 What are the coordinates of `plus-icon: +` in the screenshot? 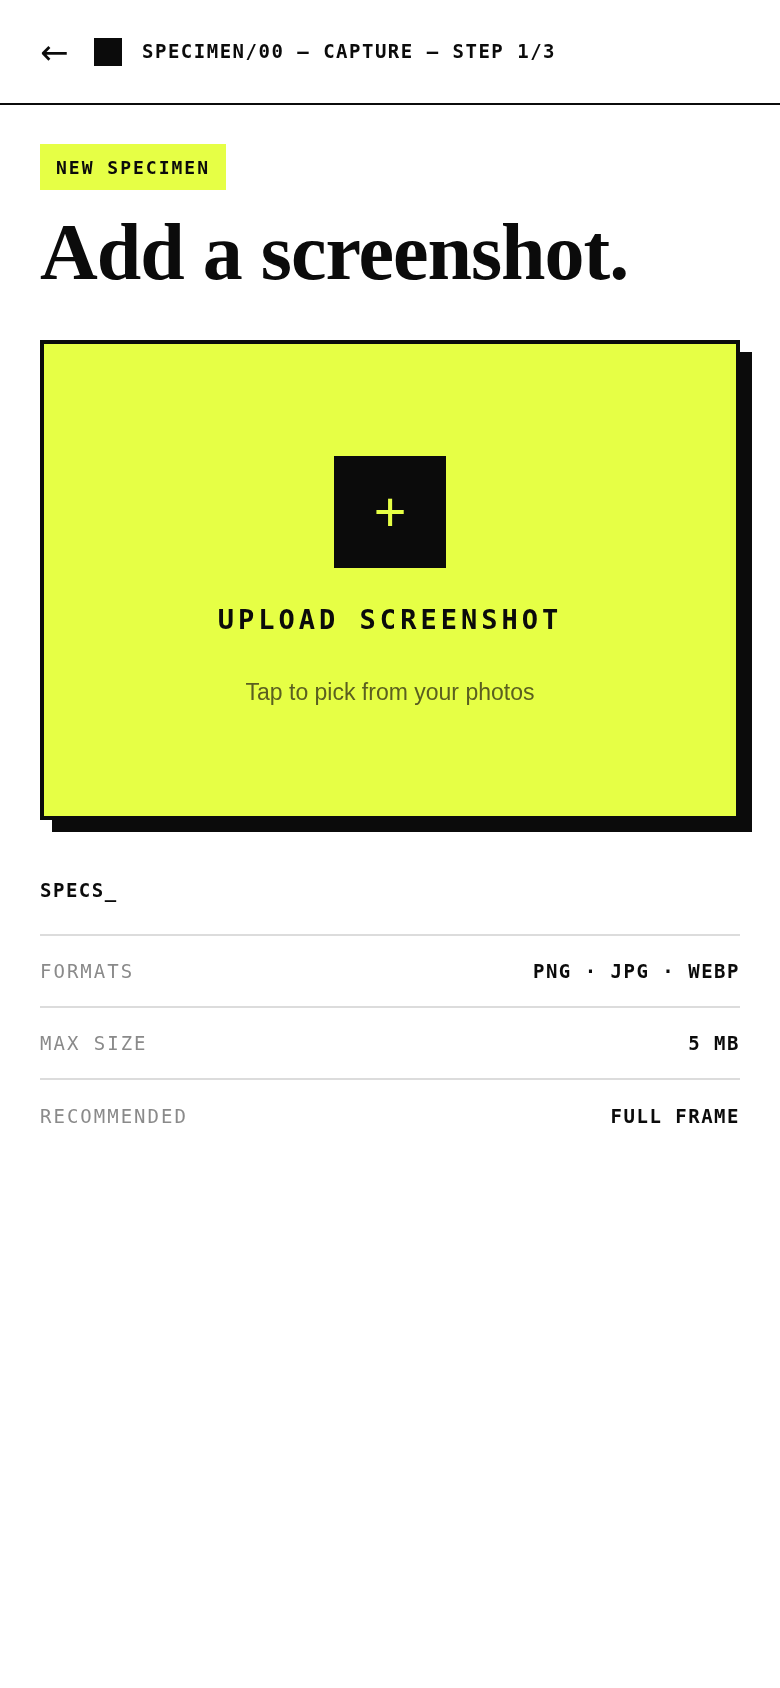 It's located at (390, 512).